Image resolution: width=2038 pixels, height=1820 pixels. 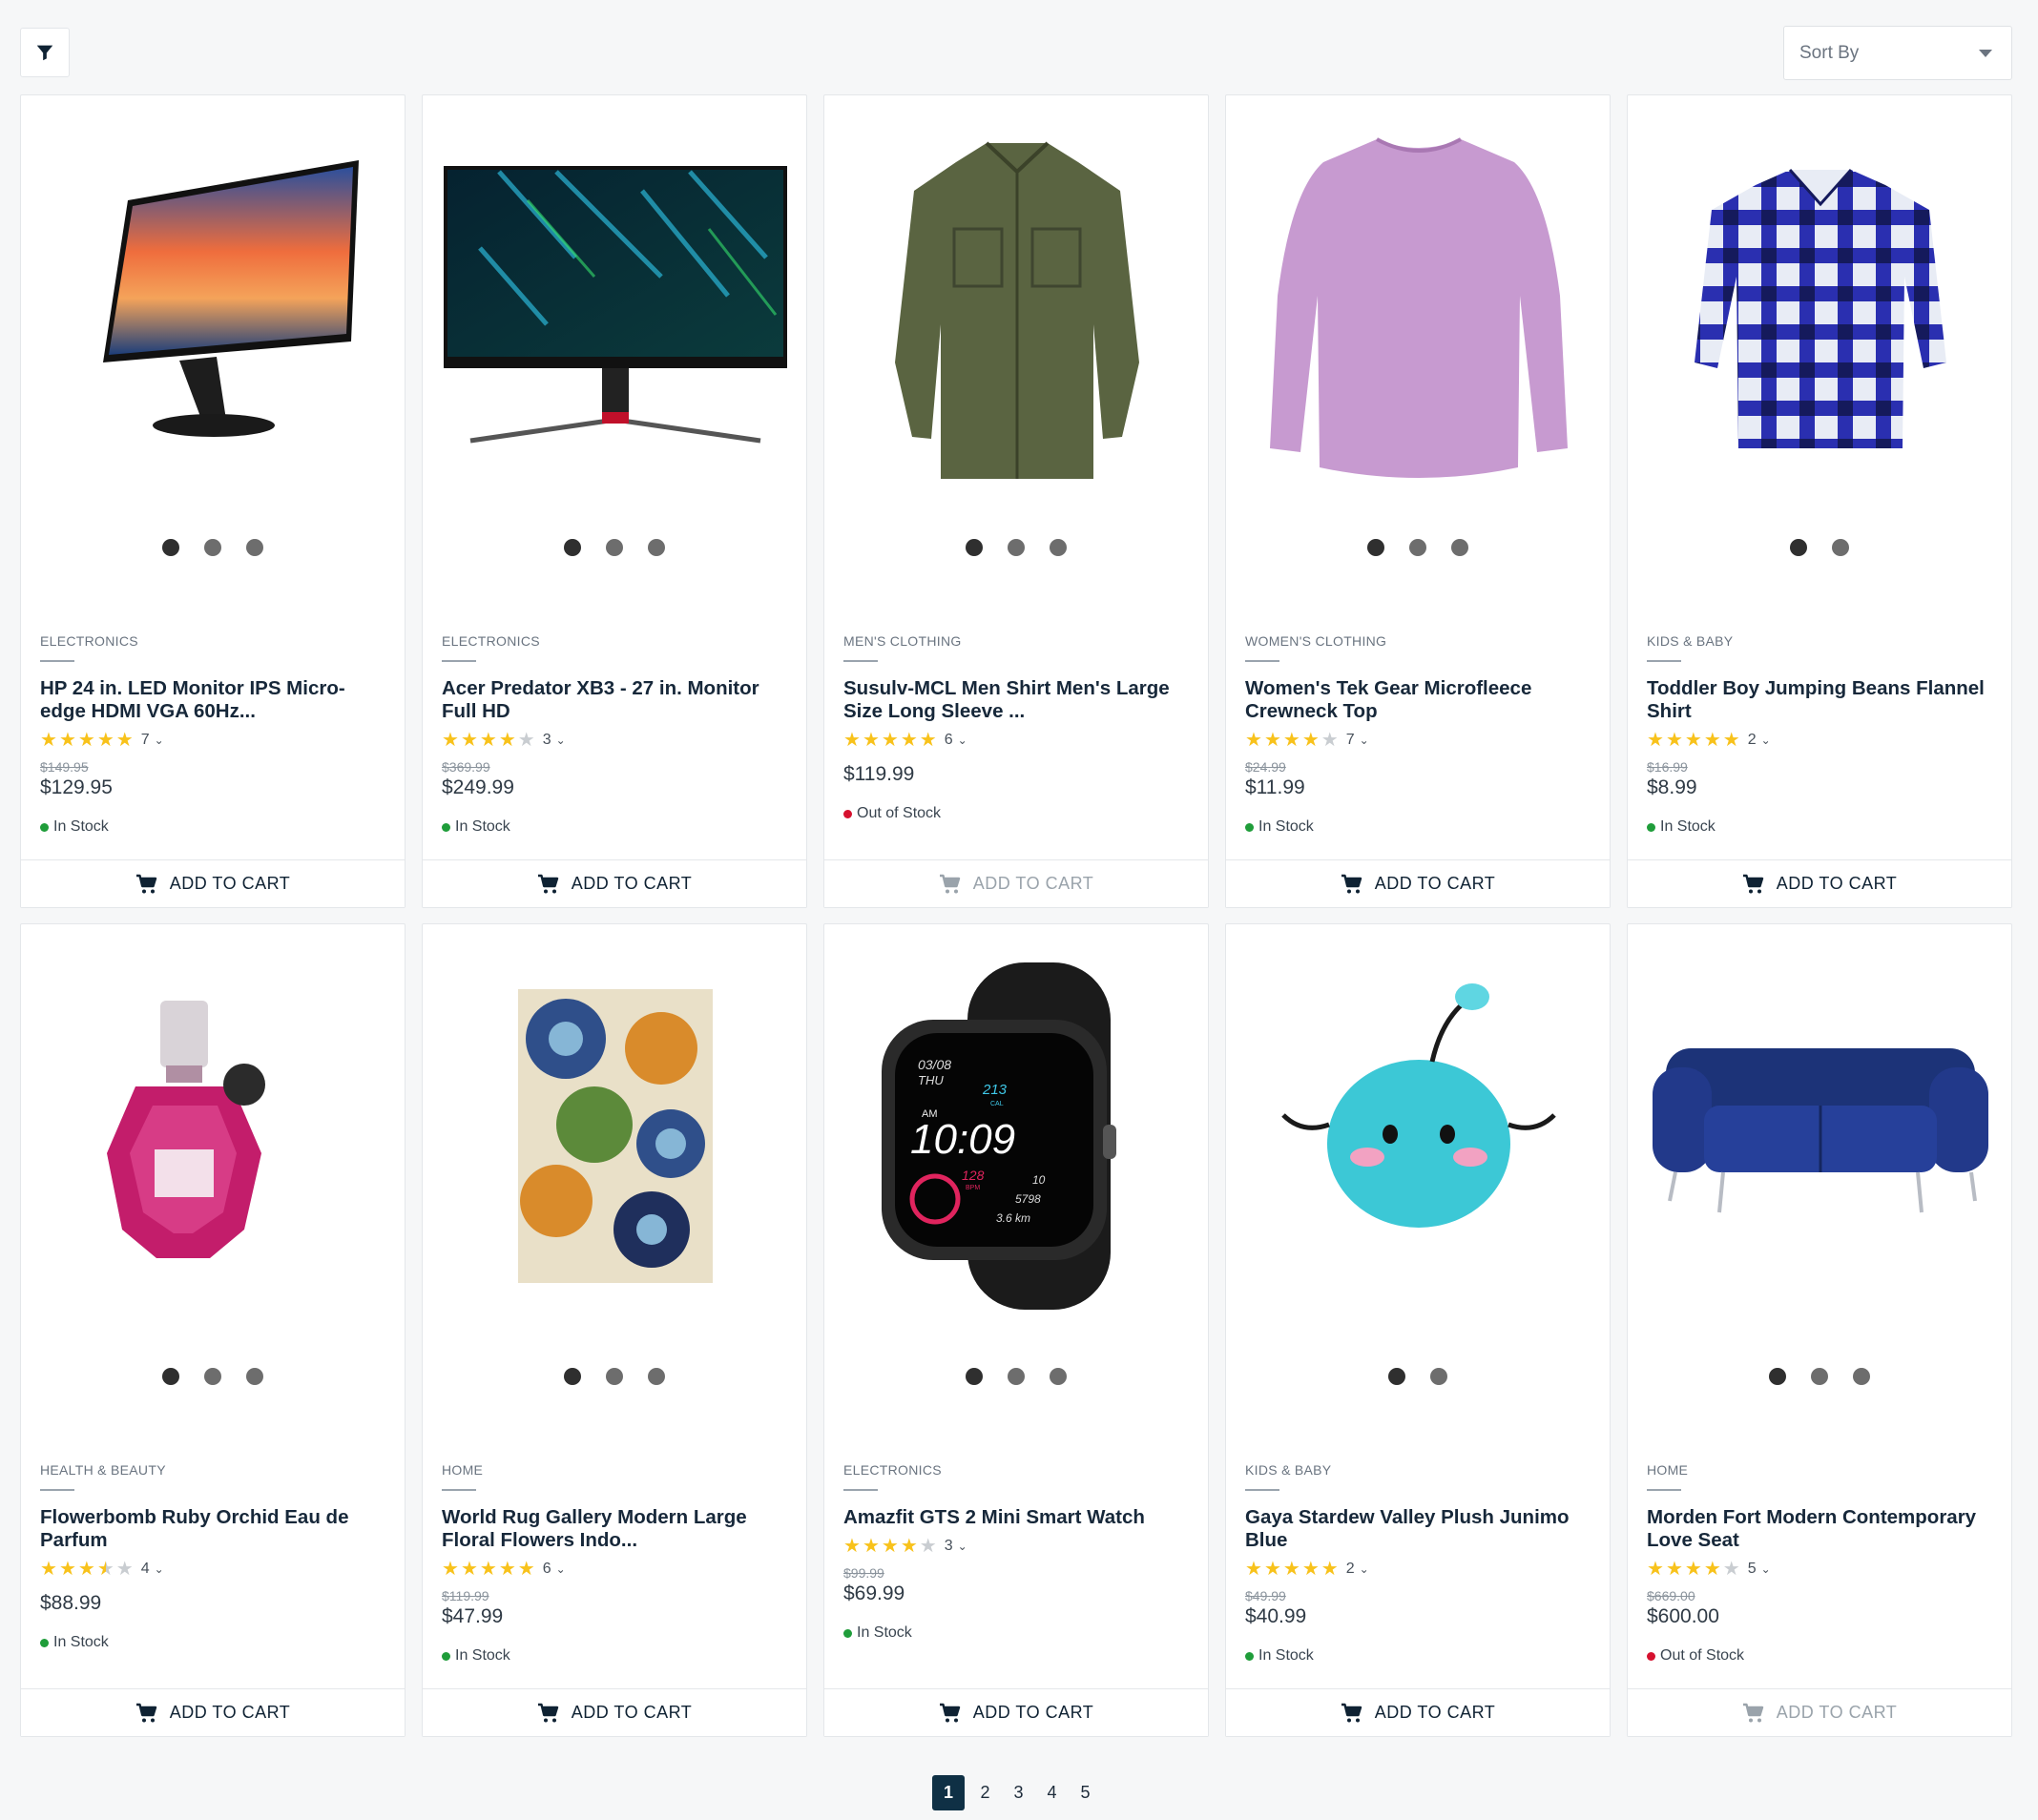 I want to click on add-to-cart-label: ADD TO CART, so click(x=1837, y=883).